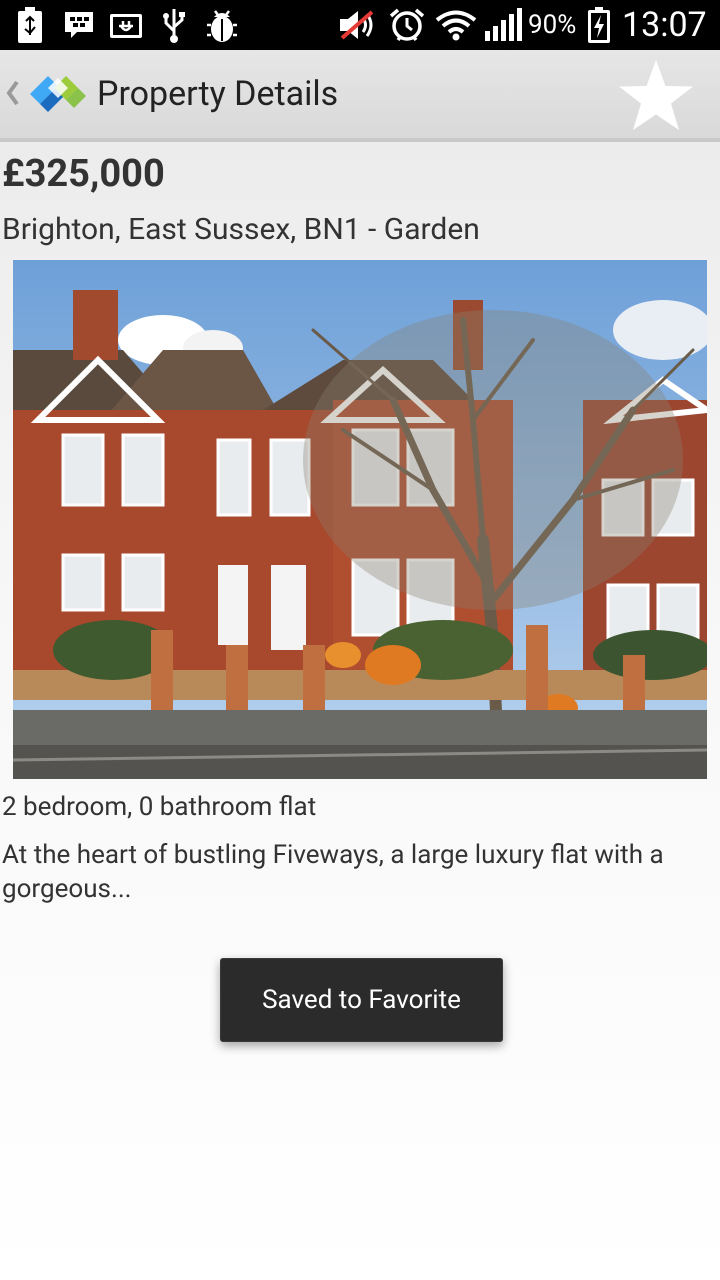  I want to click on star-icon, so click(656, 98).